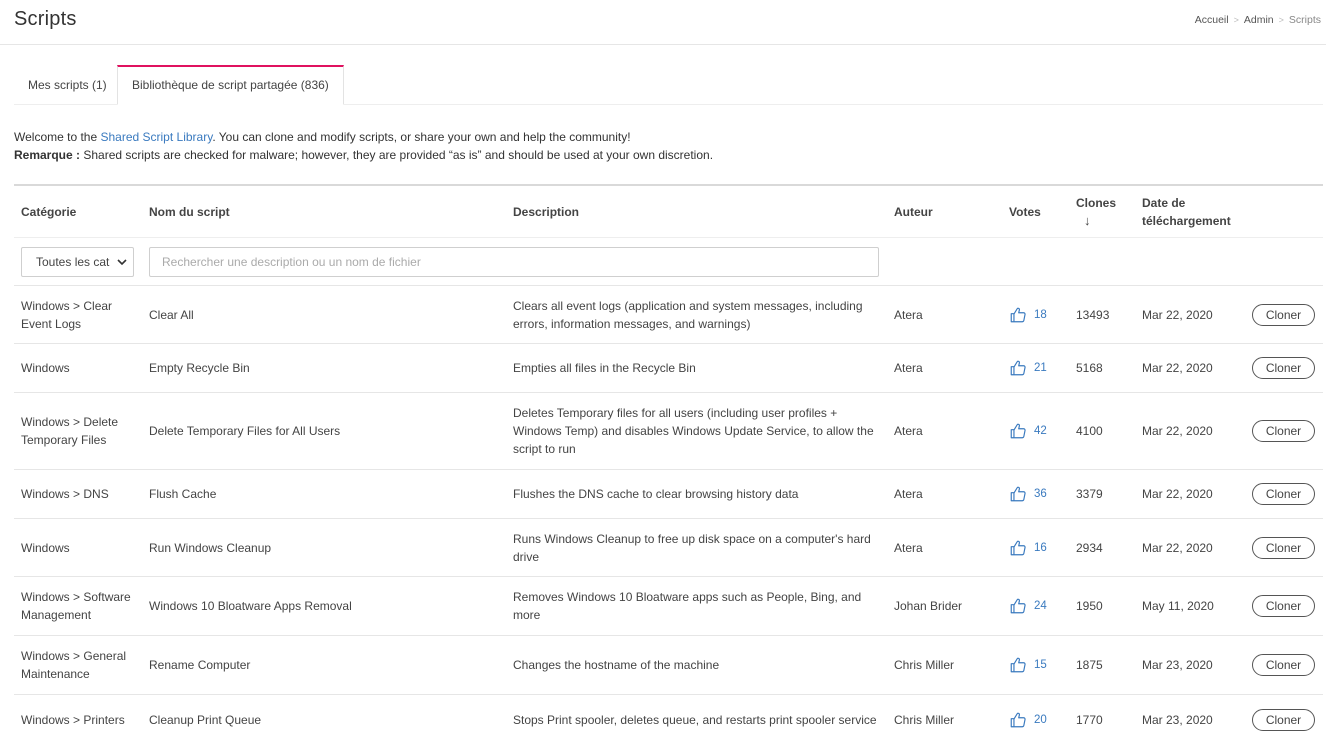  I want to click on vote-count: 36, so click(1040, 494).